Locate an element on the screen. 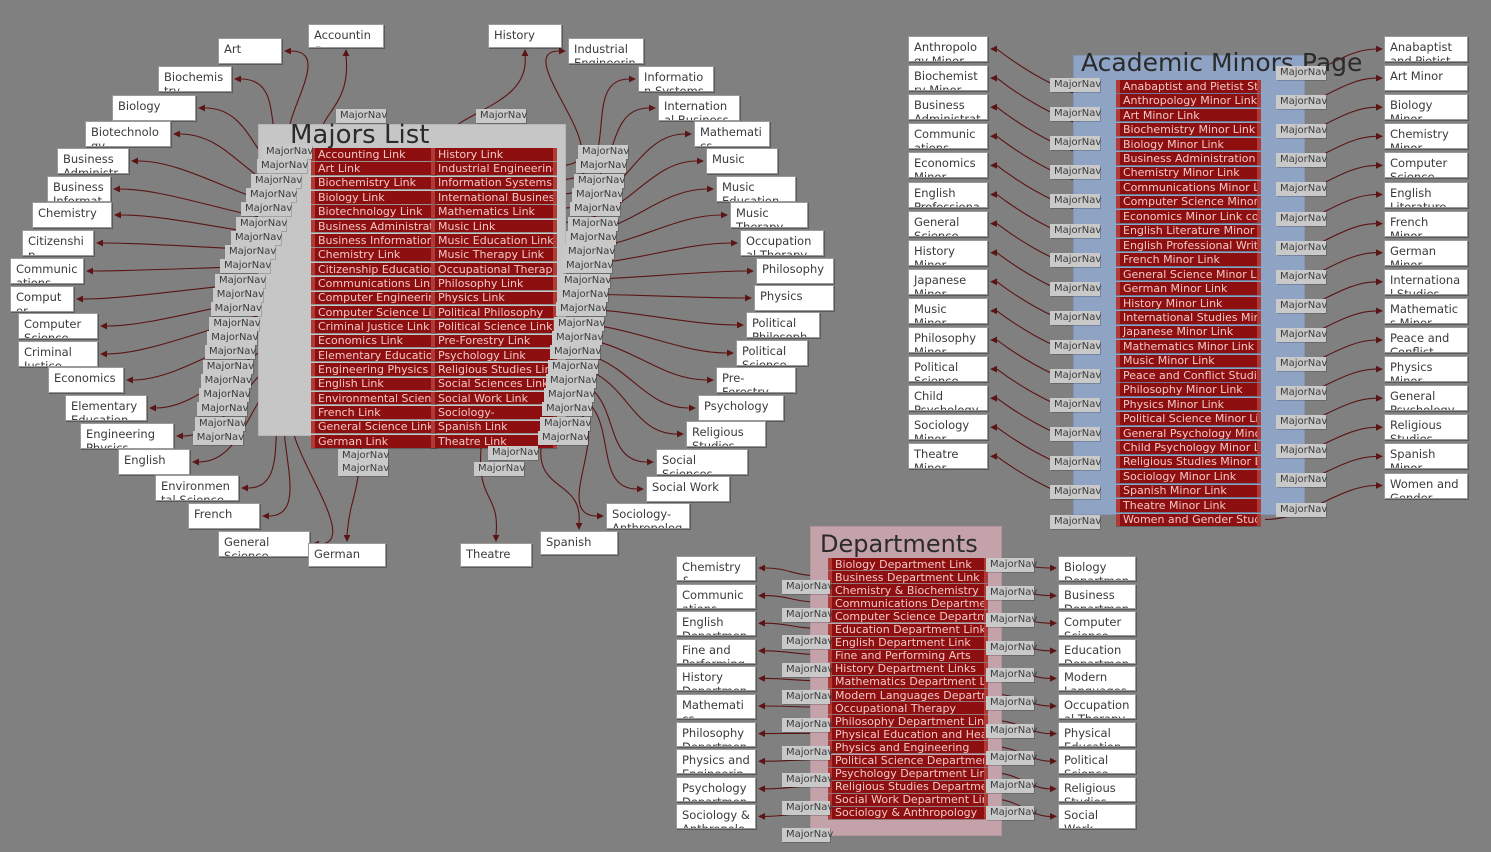  minor-node-general-science-minor: General Science Minor is located at coordinates (948, 223).